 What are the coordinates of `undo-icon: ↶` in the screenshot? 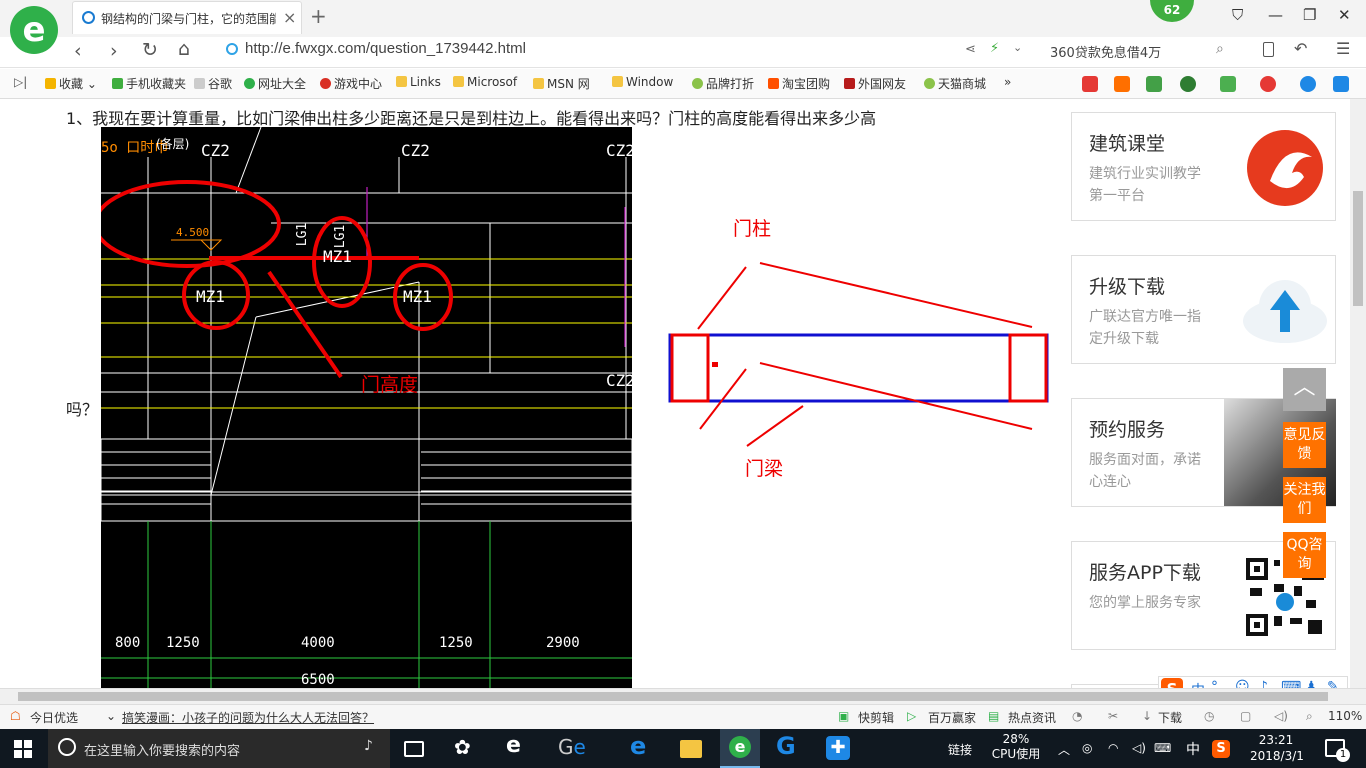 It's located at (1300, 48).